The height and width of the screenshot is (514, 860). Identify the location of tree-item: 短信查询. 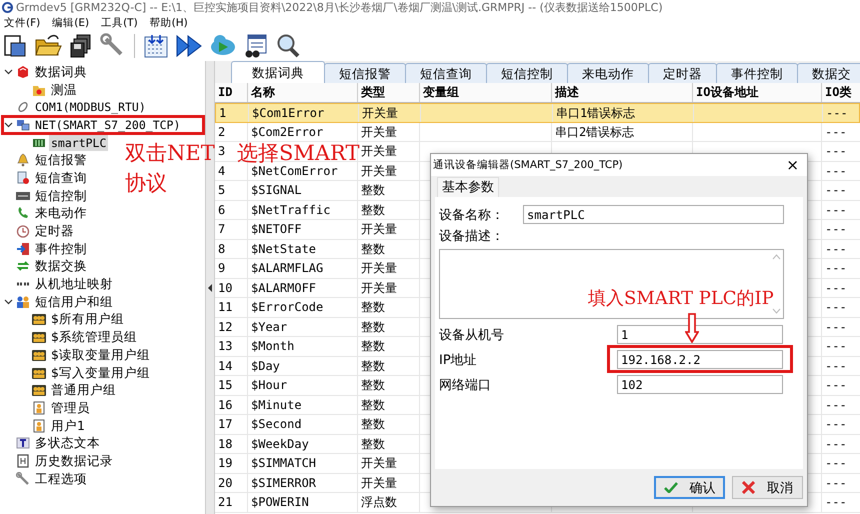
(61, 178).